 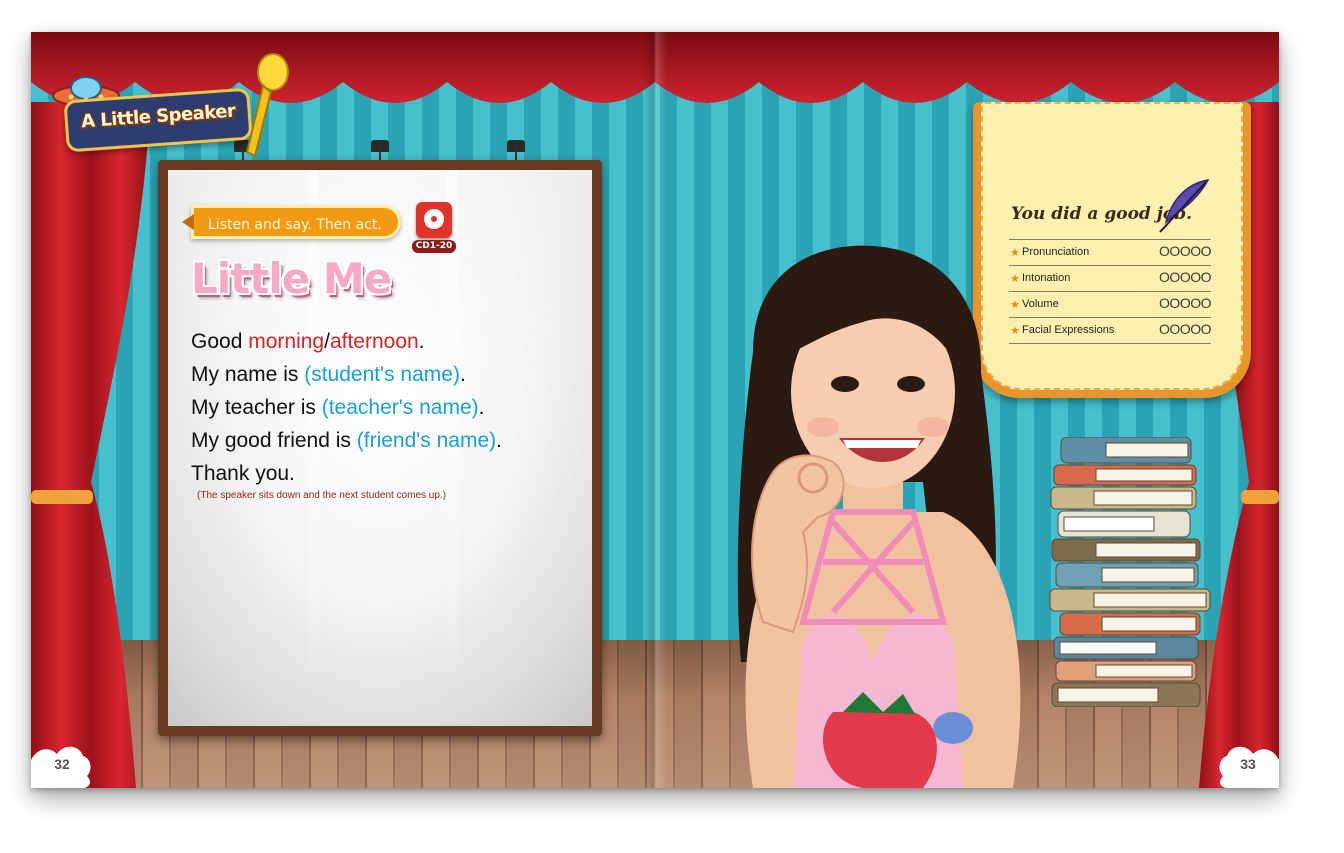 What do you see at coordinates (256, 407) in the screenshot?
I see `line-text: My teacher is` at bounding box center [256, 407].